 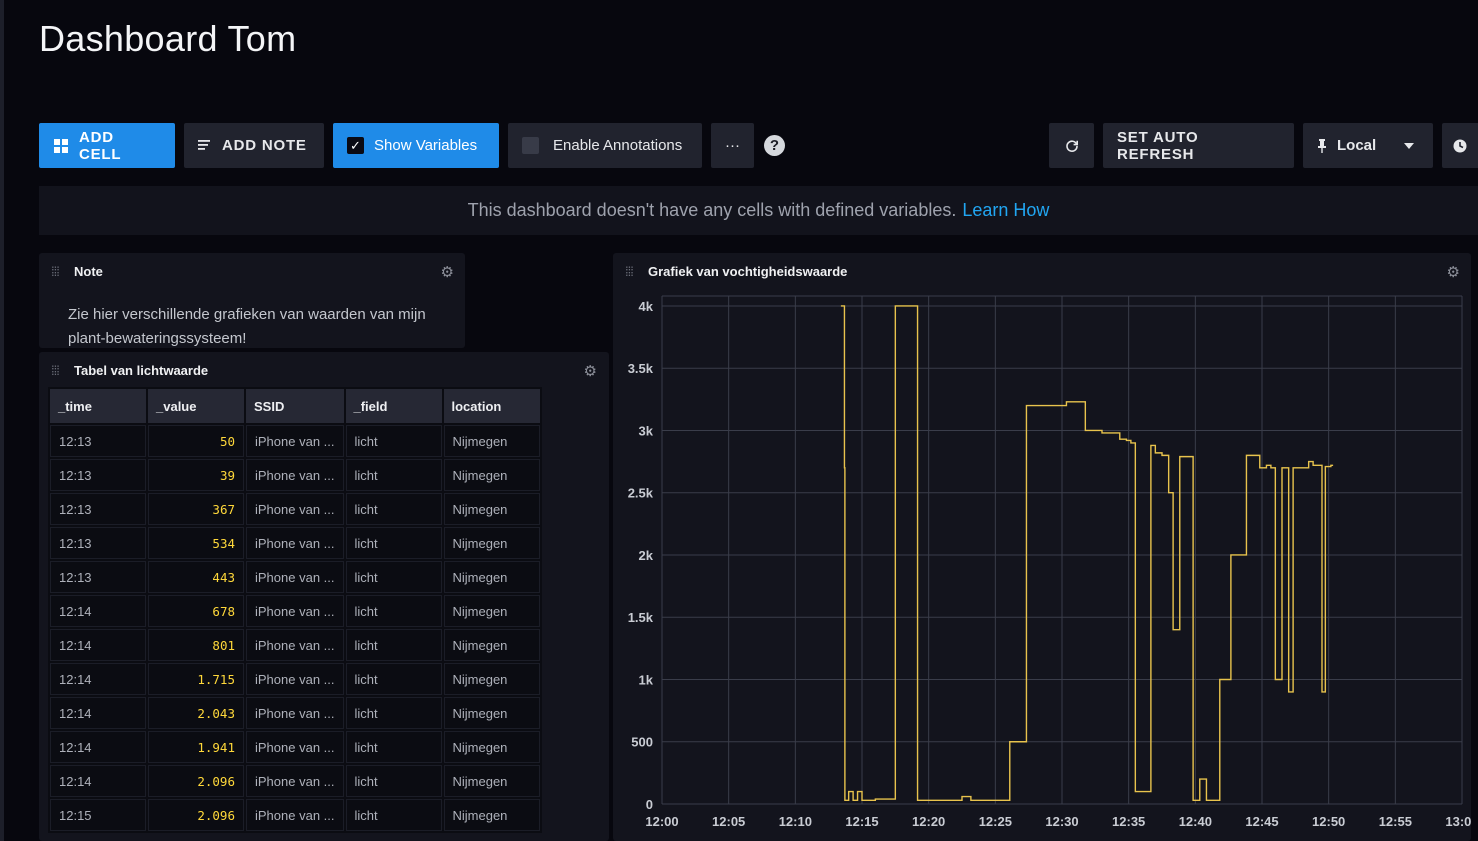 I want to click on enable-annotations-label: Enable Annotations, so click(x=618, y=145).